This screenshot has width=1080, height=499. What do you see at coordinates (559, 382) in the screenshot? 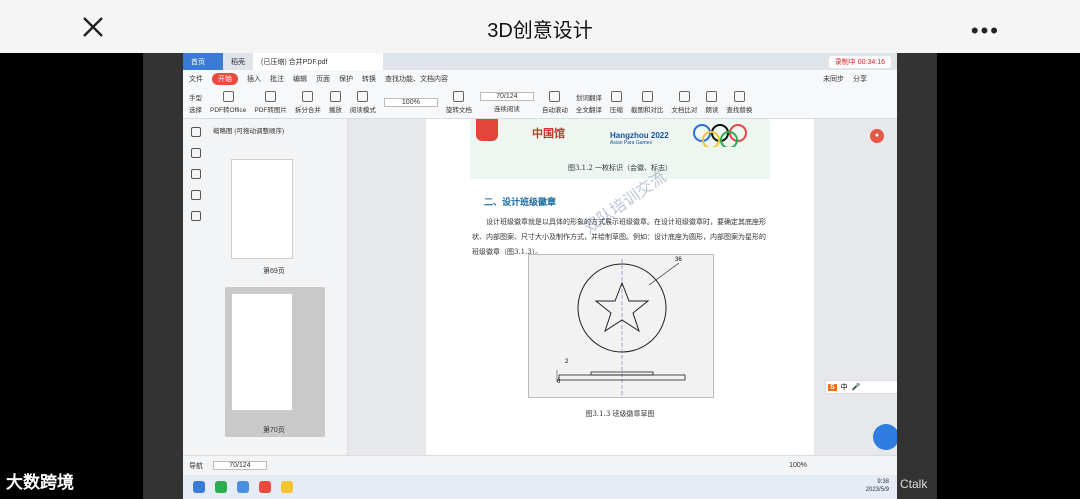
I see `dimension-6: 6` at bounding box center [559, 382].